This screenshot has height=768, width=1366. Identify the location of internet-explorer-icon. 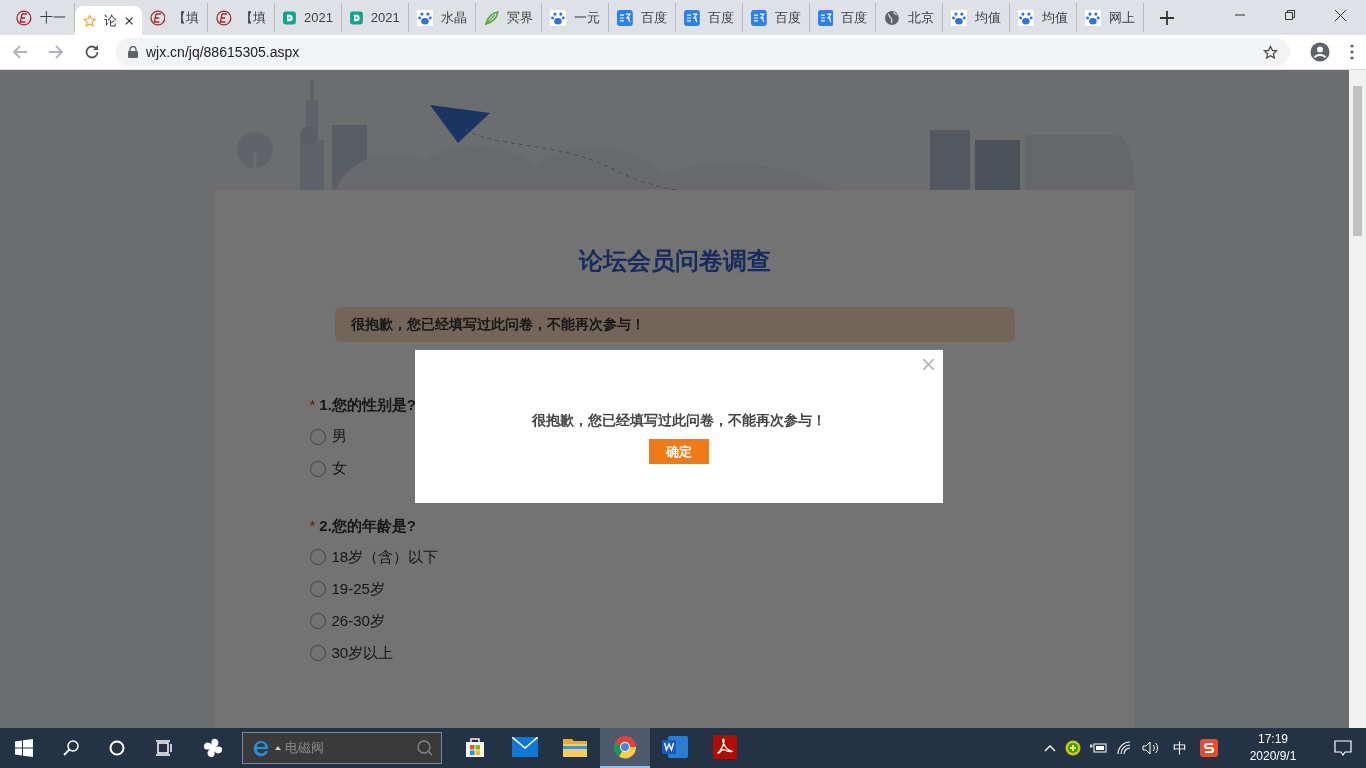
(261, 748).